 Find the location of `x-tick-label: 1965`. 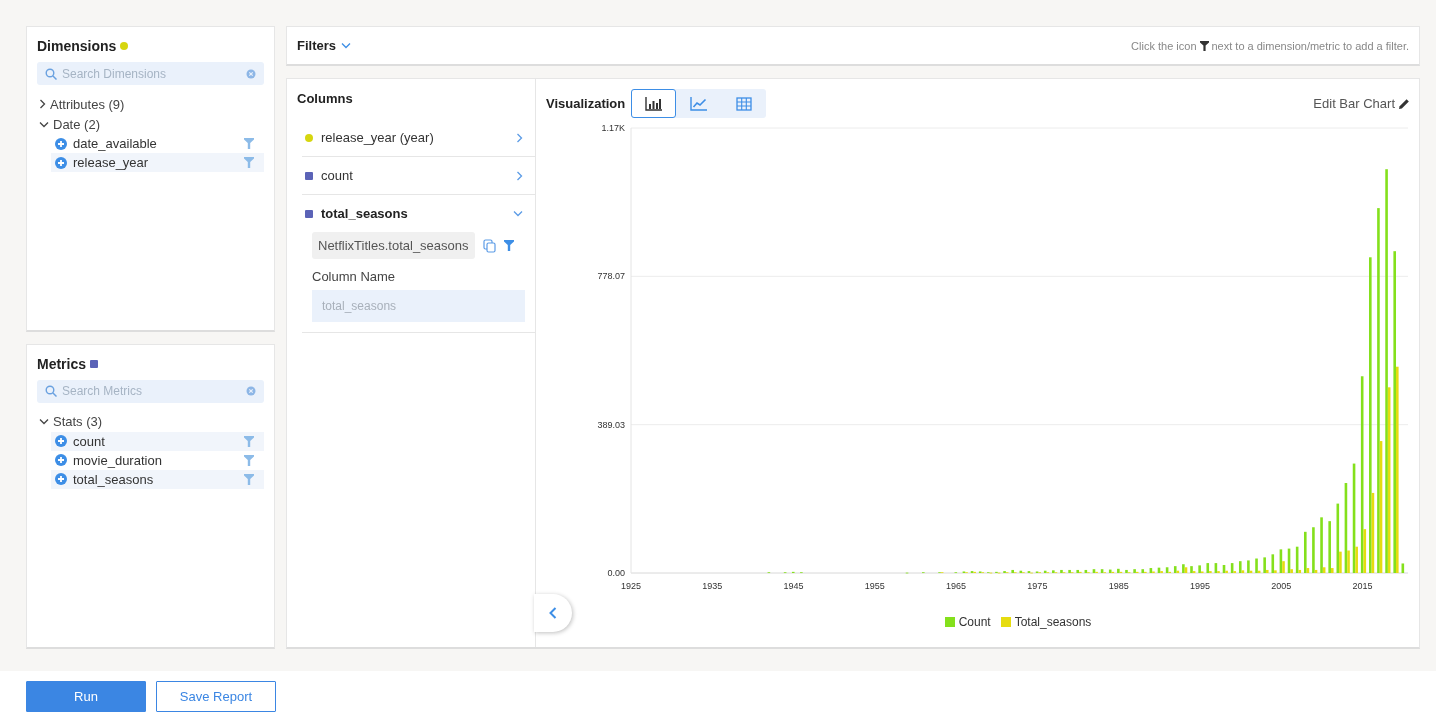

x-tick-label: 1965 is located at coordinates (956, 586).